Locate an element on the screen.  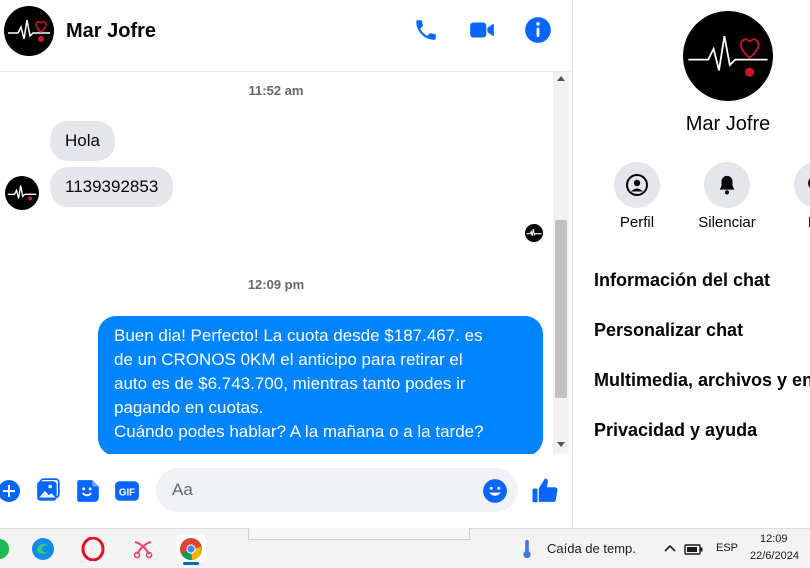
info-contact-name: Mar Jofre is located at coordinates (728, 124).